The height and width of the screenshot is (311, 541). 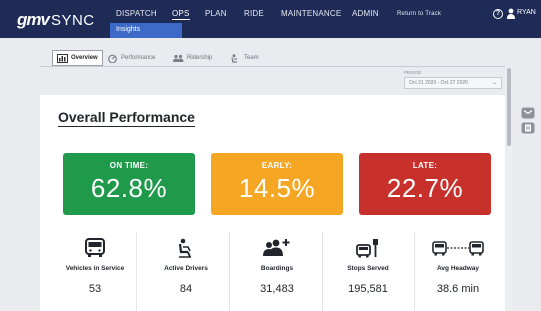 I want to click on period-select: Oct 21 2020 - Oct 27 2020 ⌄, so click(x=453, y=83).